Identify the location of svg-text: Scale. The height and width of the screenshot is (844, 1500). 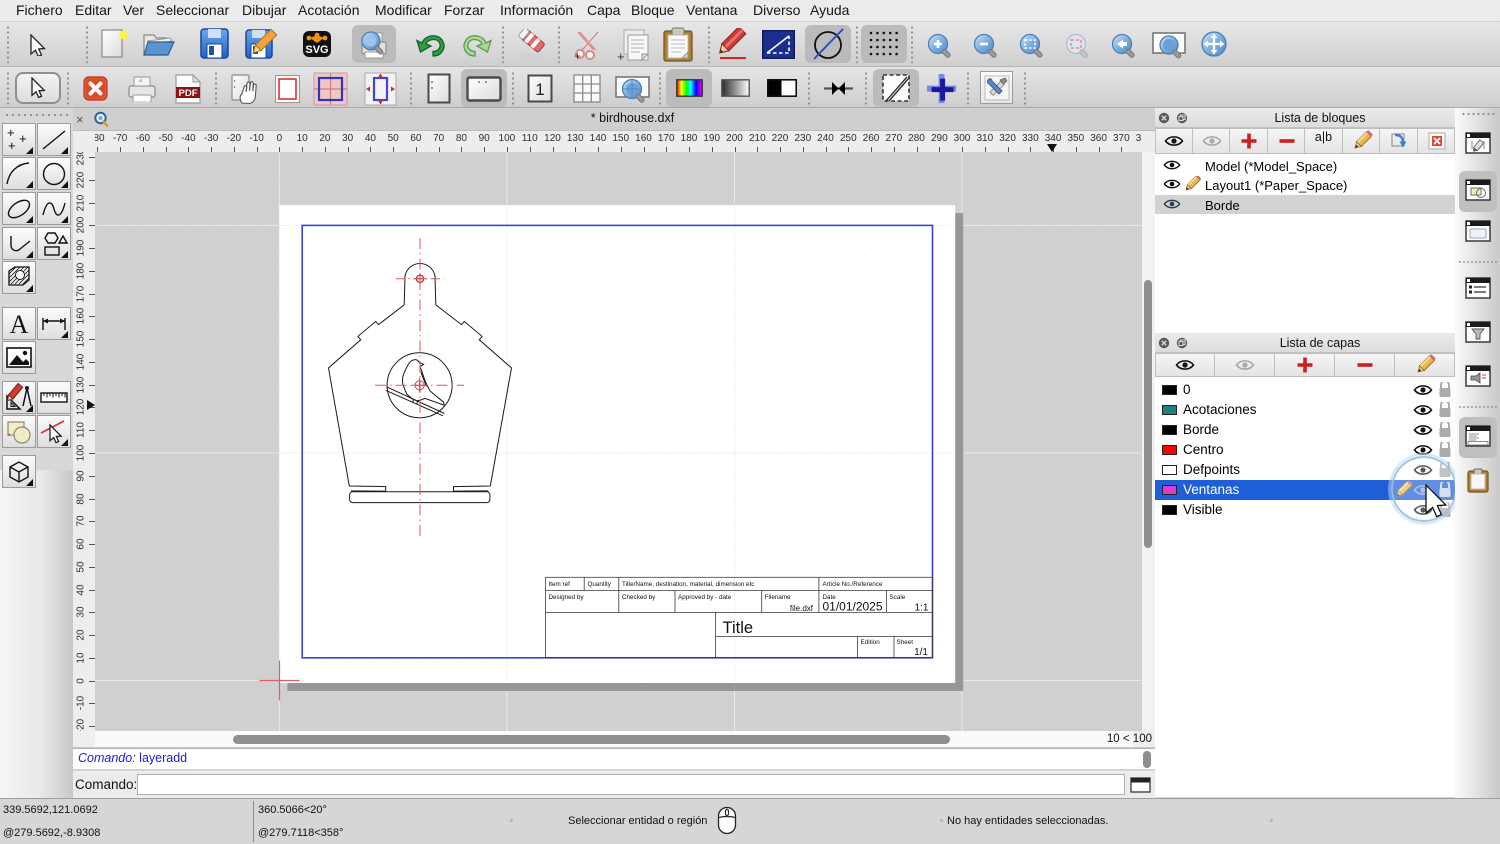
(898, 597).